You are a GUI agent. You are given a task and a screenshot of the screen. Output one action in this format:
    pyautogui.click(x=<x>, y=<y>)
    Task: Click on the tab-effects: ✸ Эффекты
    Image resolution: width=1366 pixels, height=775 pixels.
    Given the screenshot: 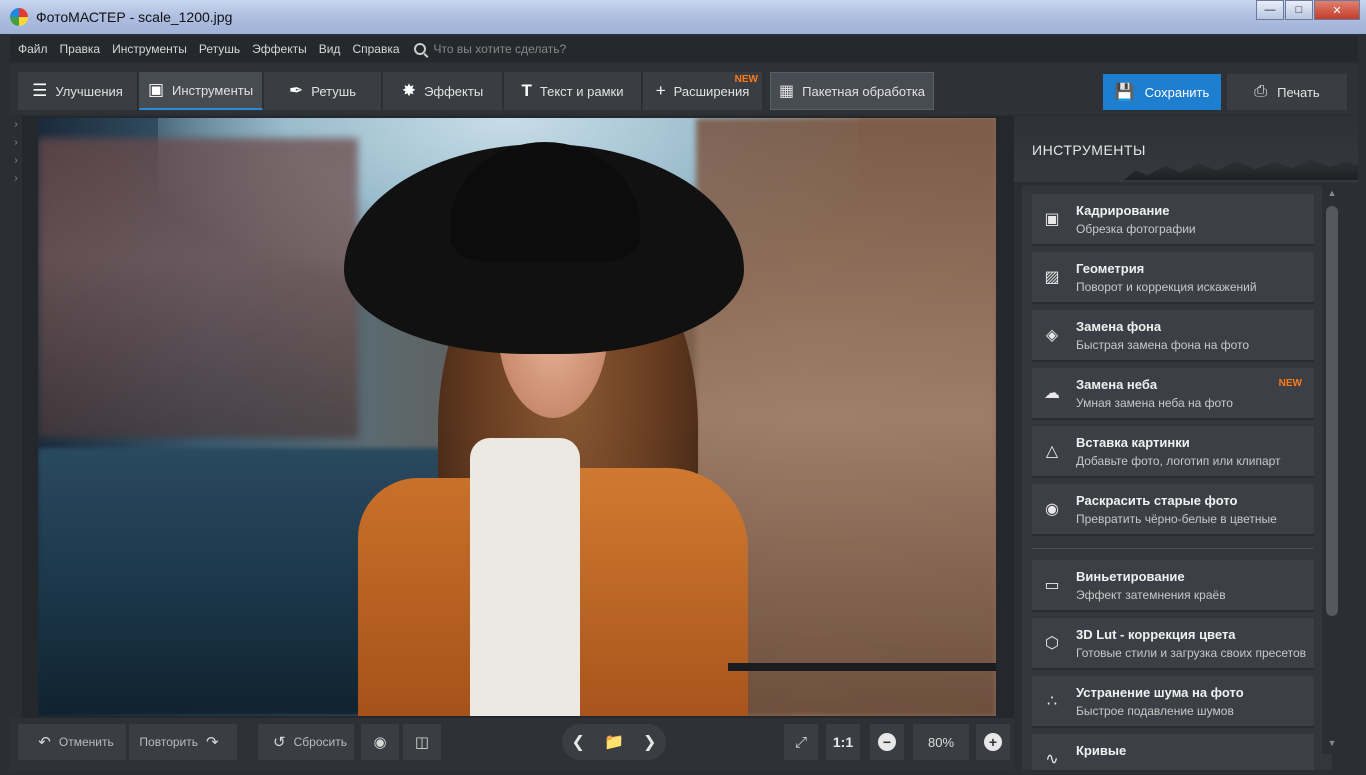 What is the action you would take?
    pyautogui.click(x=443, y=91)
    